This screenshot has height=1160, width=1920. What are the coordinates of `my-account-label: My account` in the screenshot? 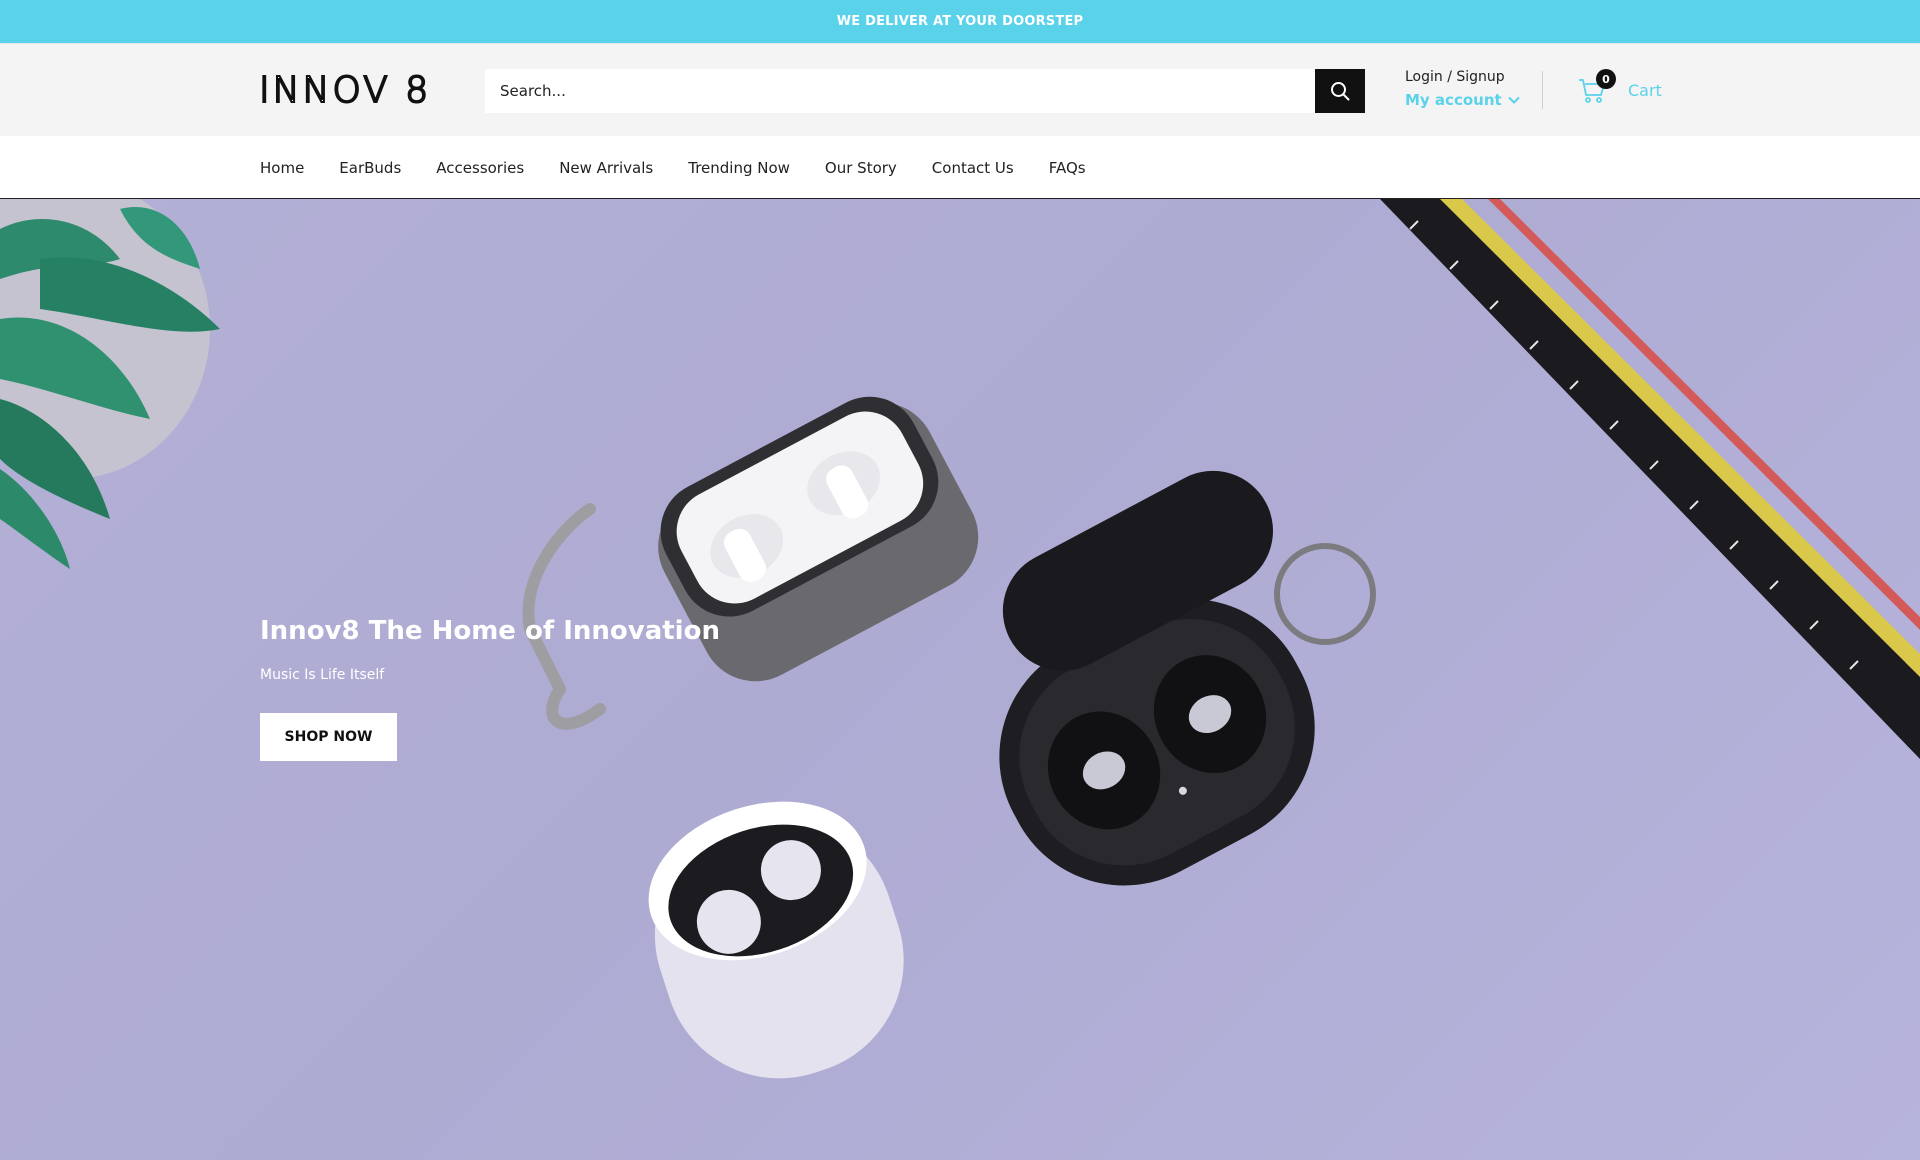 It's located at (1453, 100).